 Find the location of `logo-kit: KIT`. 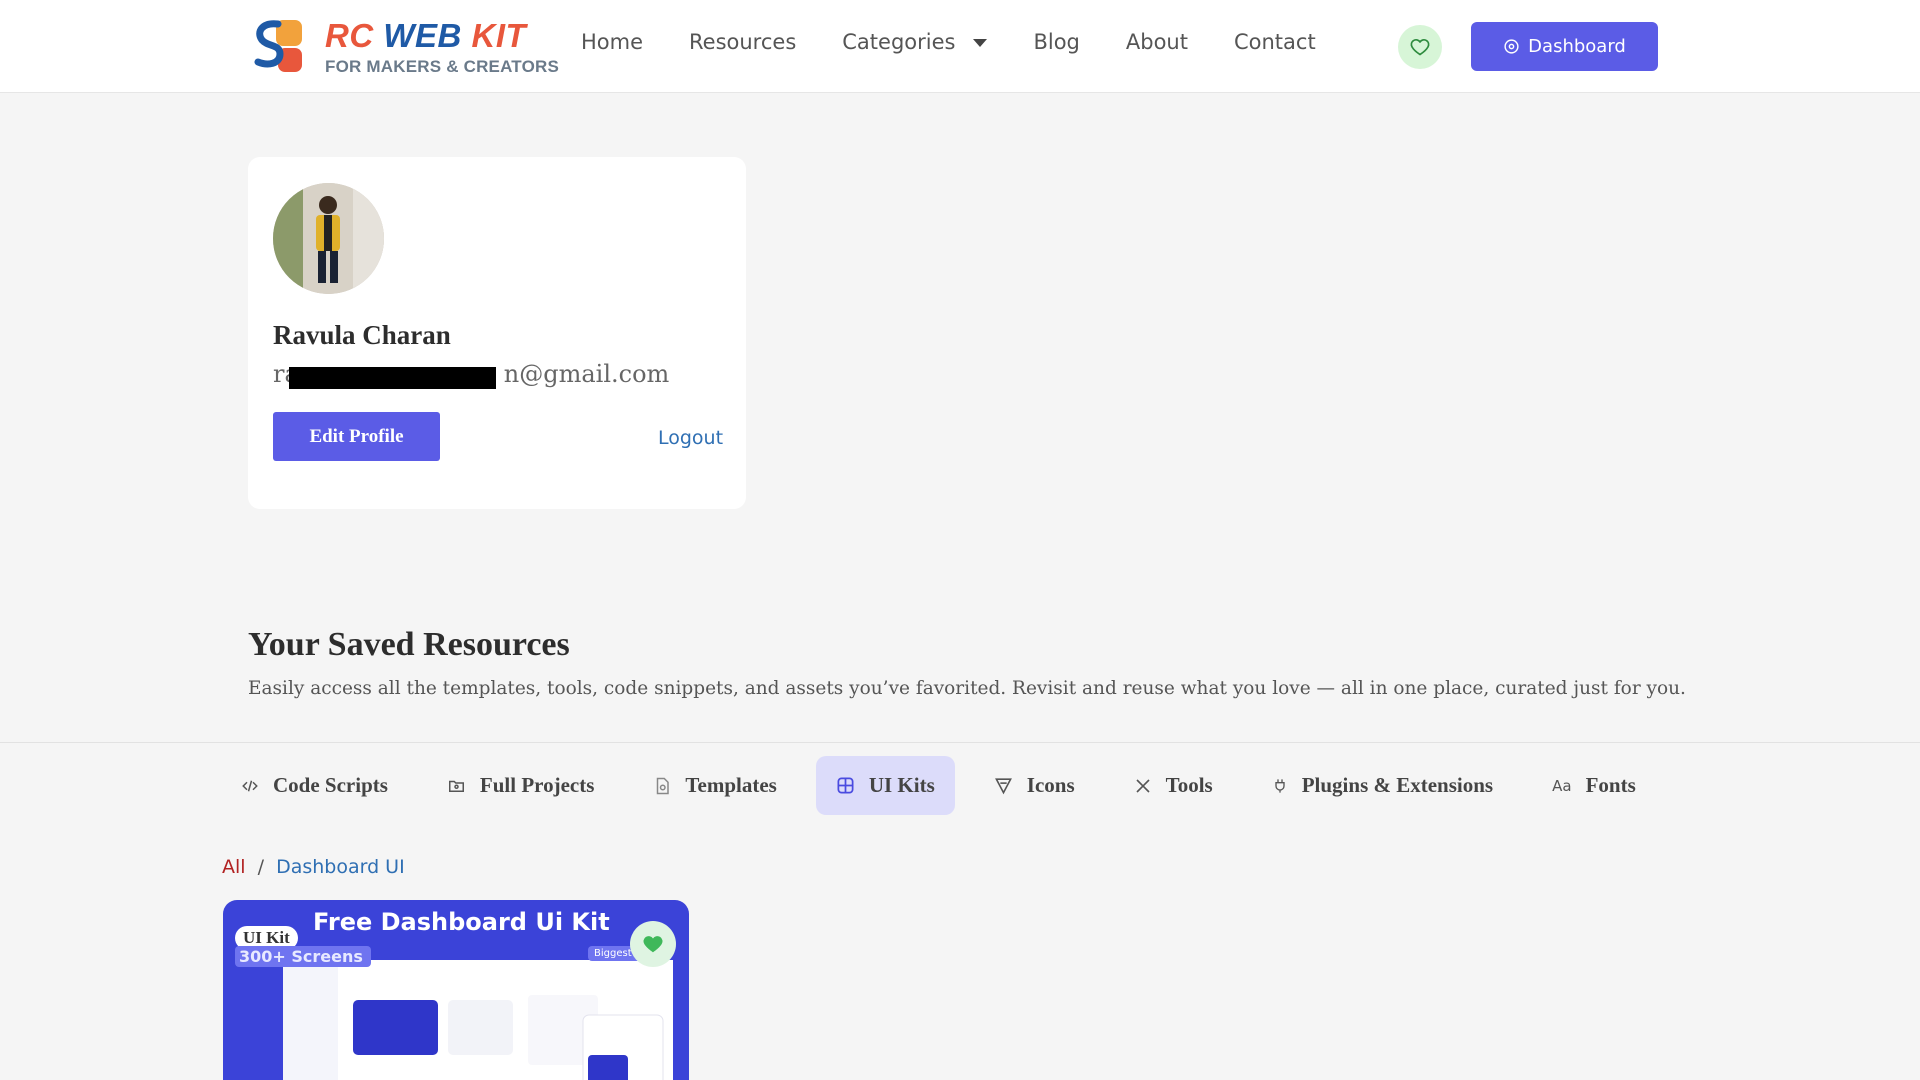

logo-kit: KIT is located at coordinates (499, 35).